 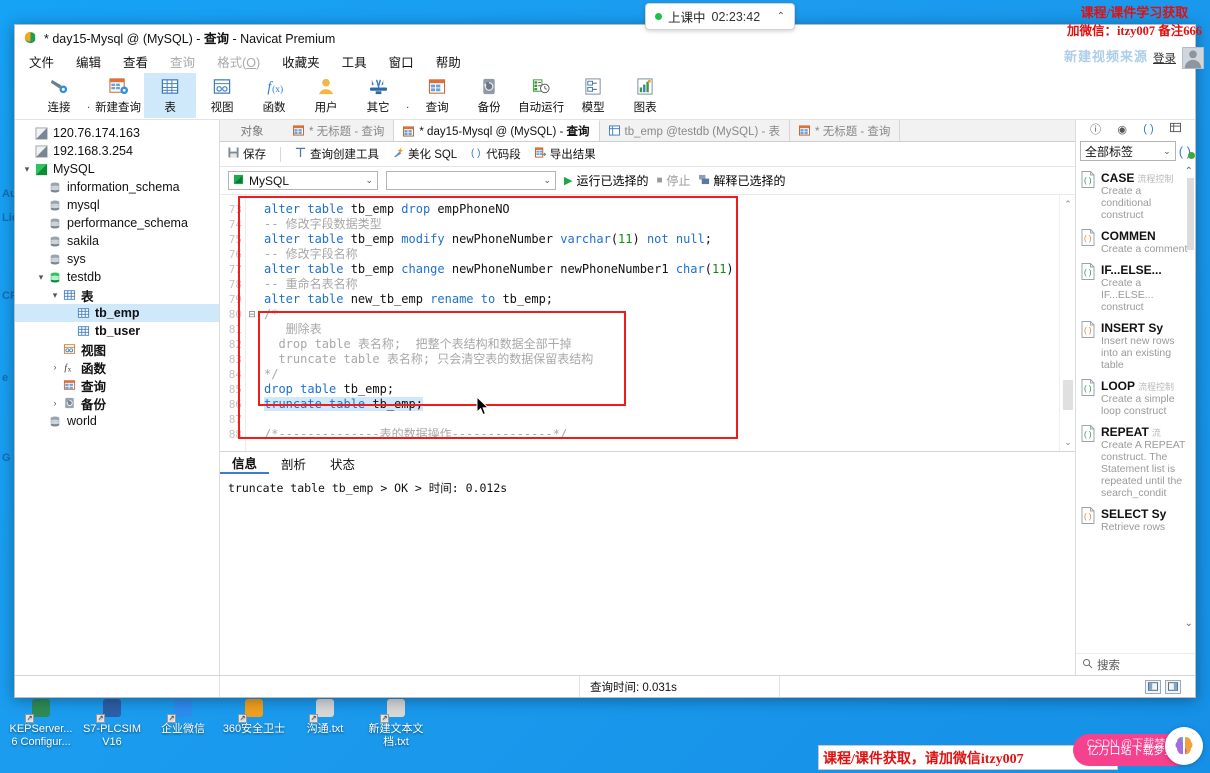 I want to click on connection-bar: MySQL ⌄ ⌄ ▶ 运行已选择的 ■ 停止 解释已选择的, so click(x=647, y=180).